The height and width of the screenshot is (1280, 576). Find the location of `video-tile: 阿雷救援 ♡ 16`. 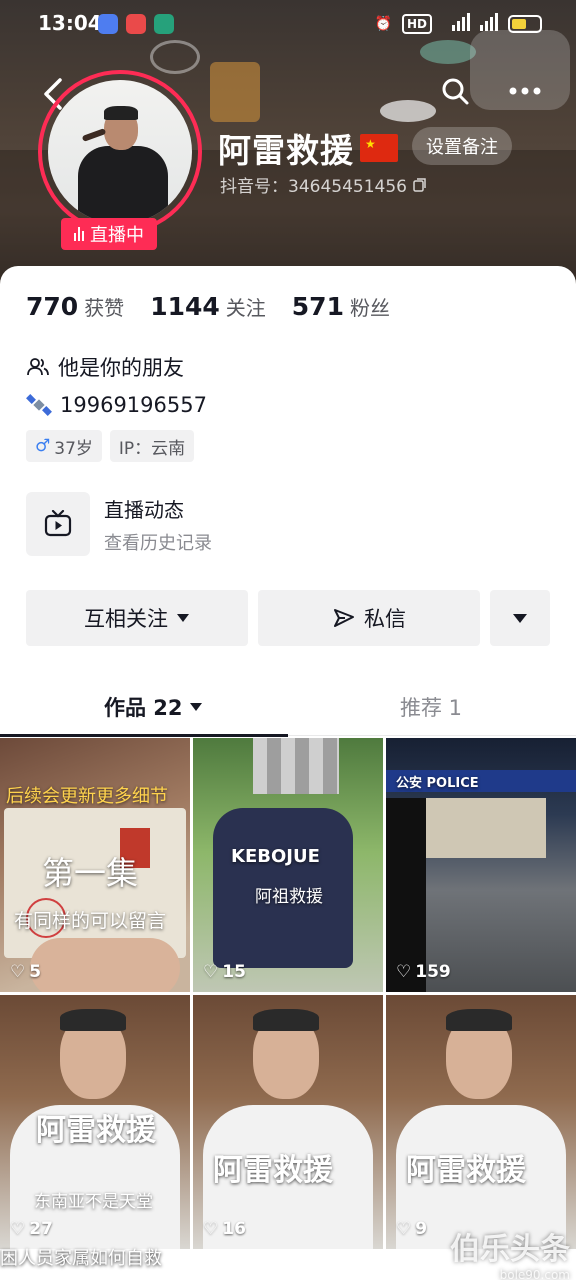

video-tile: 阿雷救援 ♡ 16 is located at coordinates (288, 1122).